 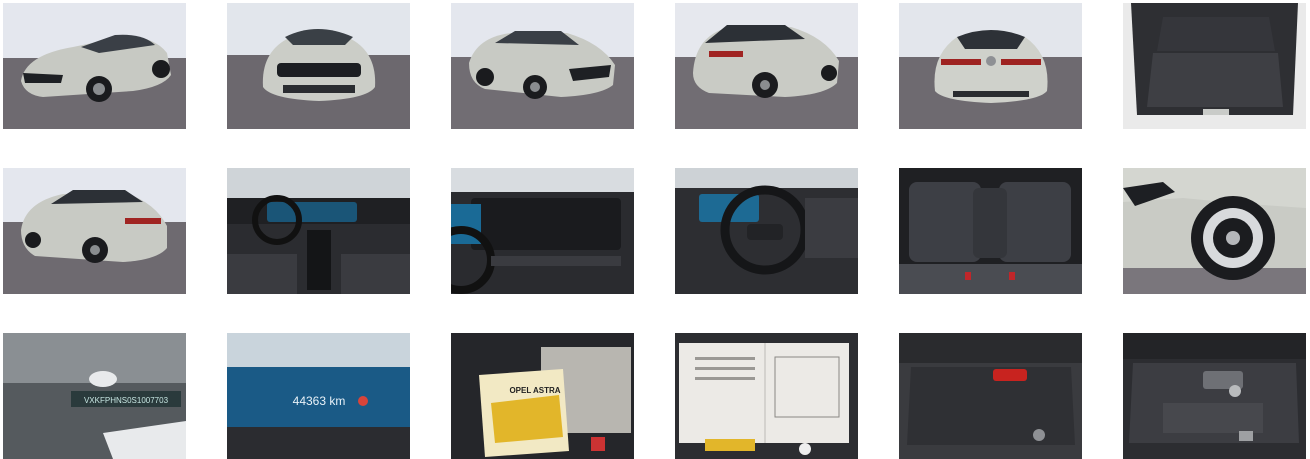 I want to click on photo-exterior-rear-right, so click(x=94, y=231).